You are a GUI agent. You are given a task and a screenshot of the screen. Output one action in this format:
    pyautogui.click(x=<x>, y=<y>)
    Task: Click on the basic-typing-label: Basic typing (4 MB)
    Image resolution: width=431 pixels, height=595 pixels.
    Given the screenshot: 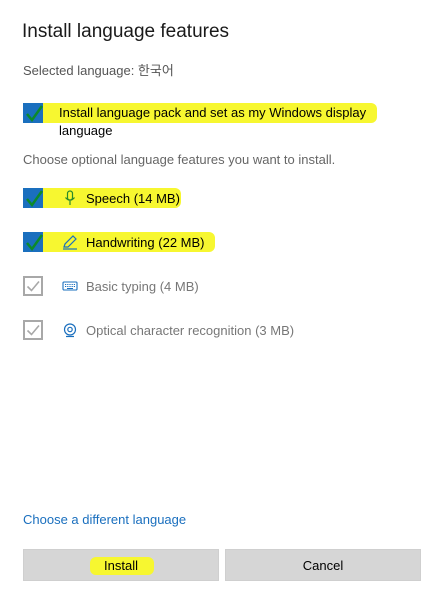 What is the action you would take?
    pyautogui.click(x=142, y=286)
    